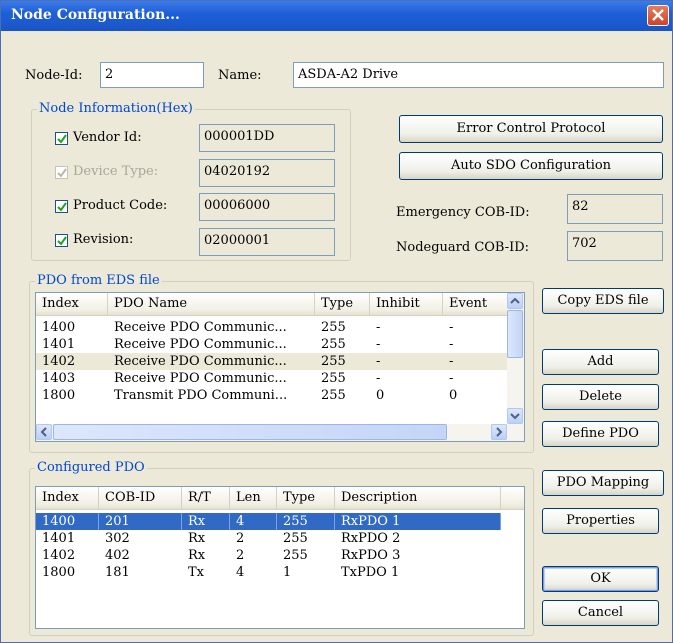  Describe the element at coordinates (61, 206) in the screenshot. I see `product-code-checkbox` at that location.